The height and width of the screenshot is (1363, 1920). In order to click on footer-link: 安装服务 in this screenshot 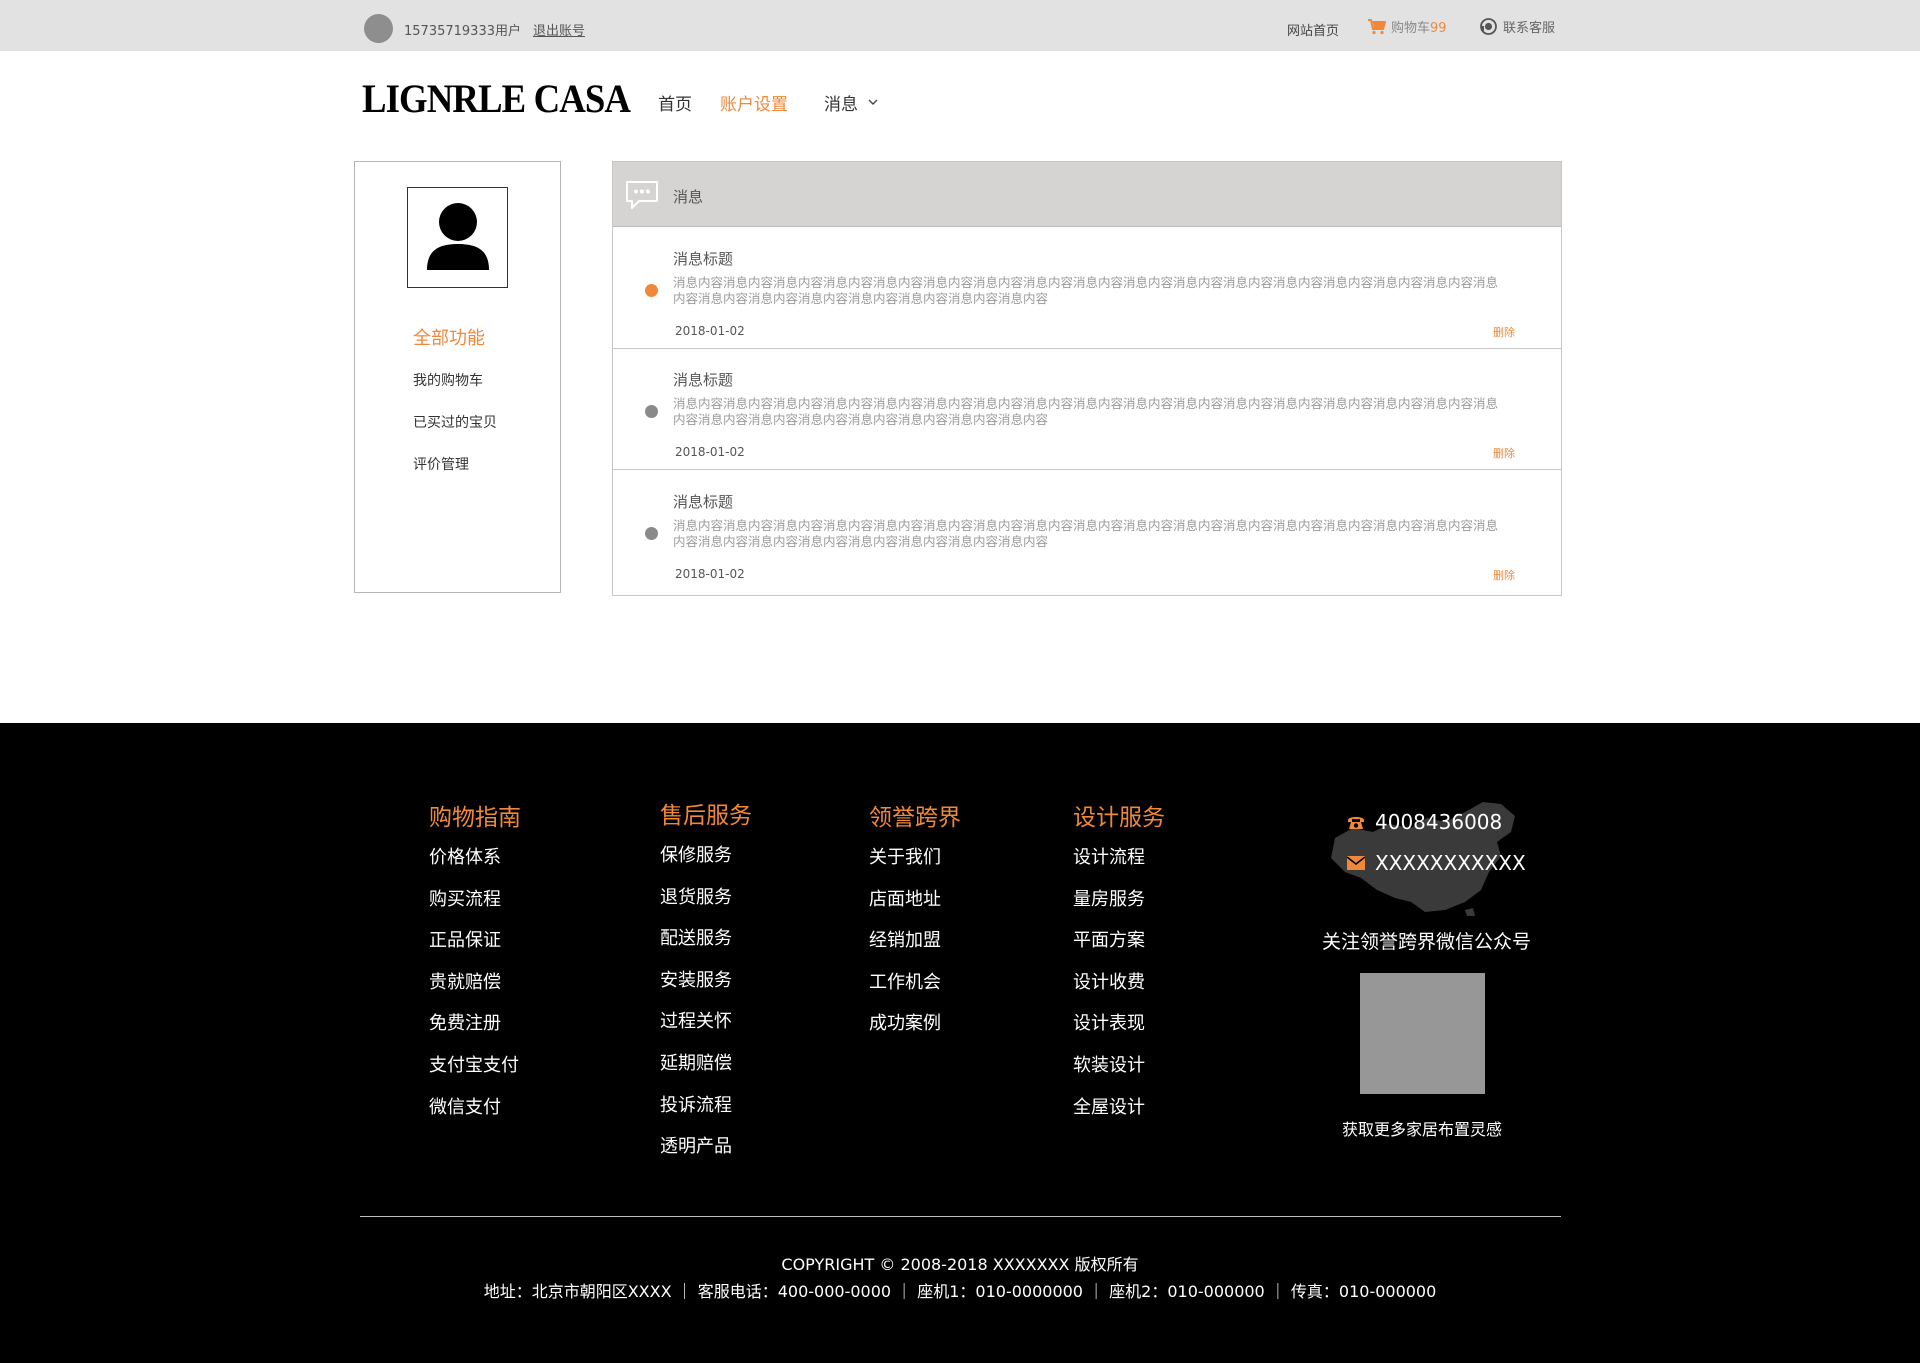, I will do `click(706, 987)`.